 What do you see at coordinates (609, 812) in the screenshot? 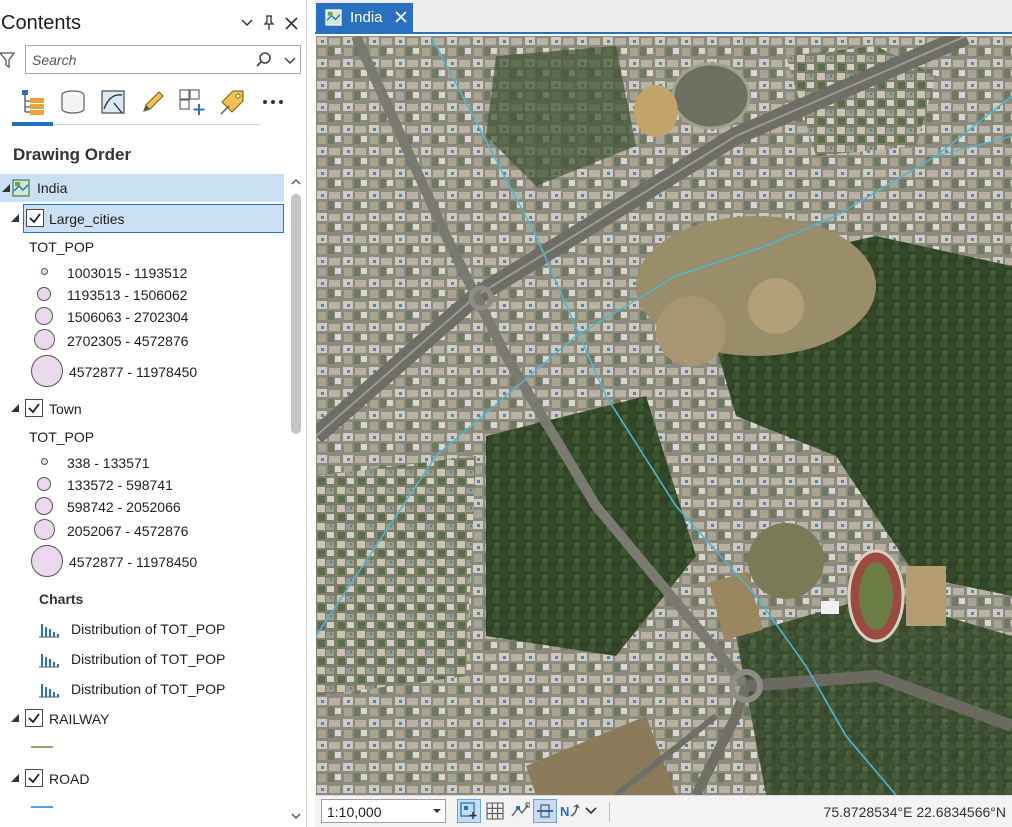
I see `status-divider` at bounding box center [609, 812].